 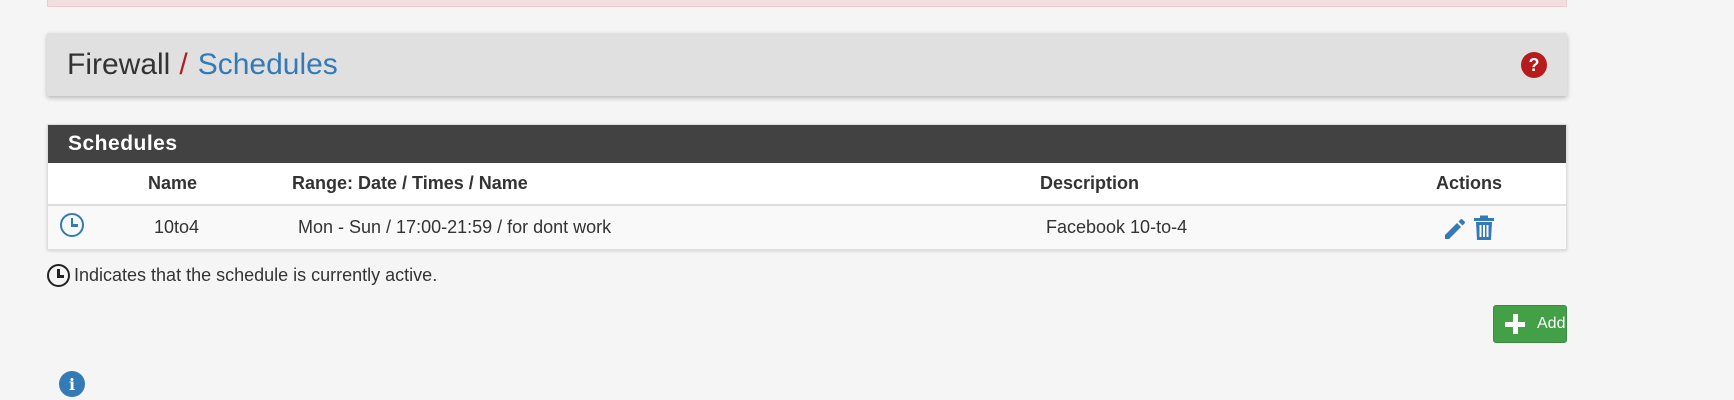 I want to click on breadcrumb-schedules: Schedules, so click(x=268, y=65).